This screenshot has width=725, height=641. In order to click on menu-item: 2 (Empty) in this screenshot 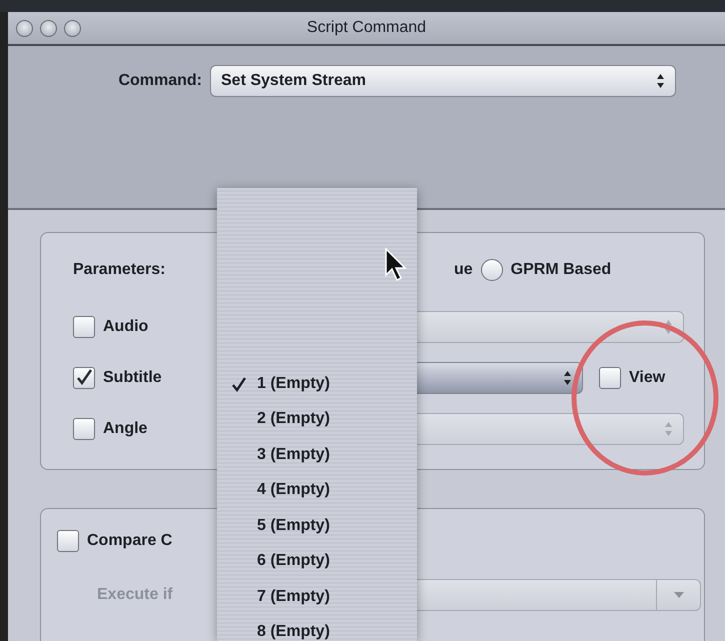, I will do `click(317, 419)`.